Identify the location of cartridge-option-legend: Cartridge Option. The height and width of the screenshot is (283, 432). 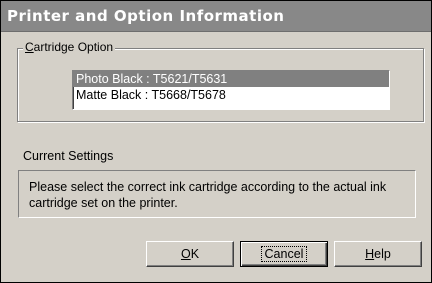
(69, 47).